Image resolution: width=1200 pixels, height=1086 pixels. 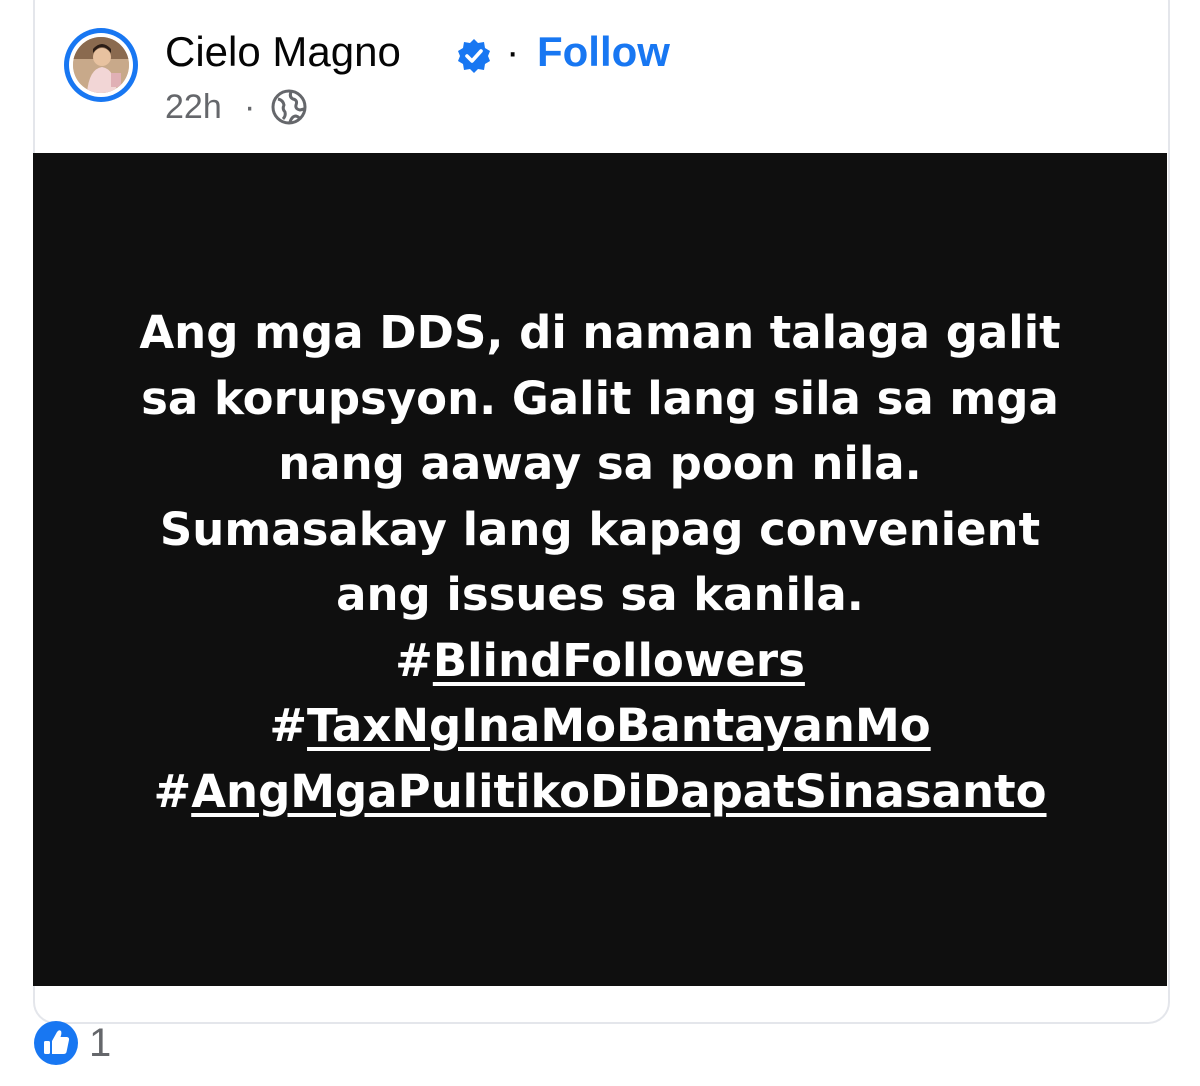 I want to click on image-text-line: Sumasakay lang kapag convenient, so click(x=600, y=529).